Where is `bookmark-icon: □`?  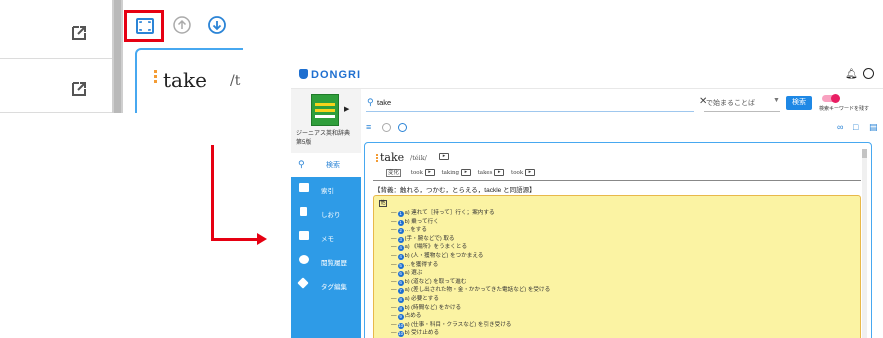
bookmark-icon: □ is located at coordinates (855, 127).